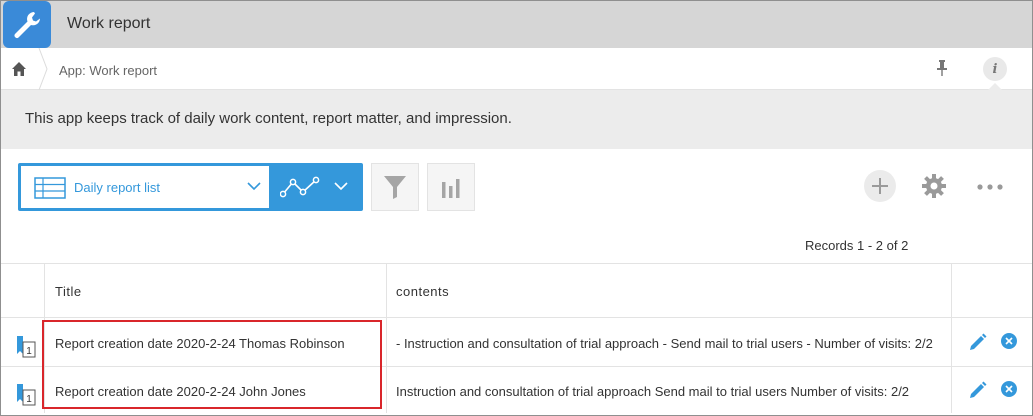  I want to click on add-record-button, so click(880, 186).